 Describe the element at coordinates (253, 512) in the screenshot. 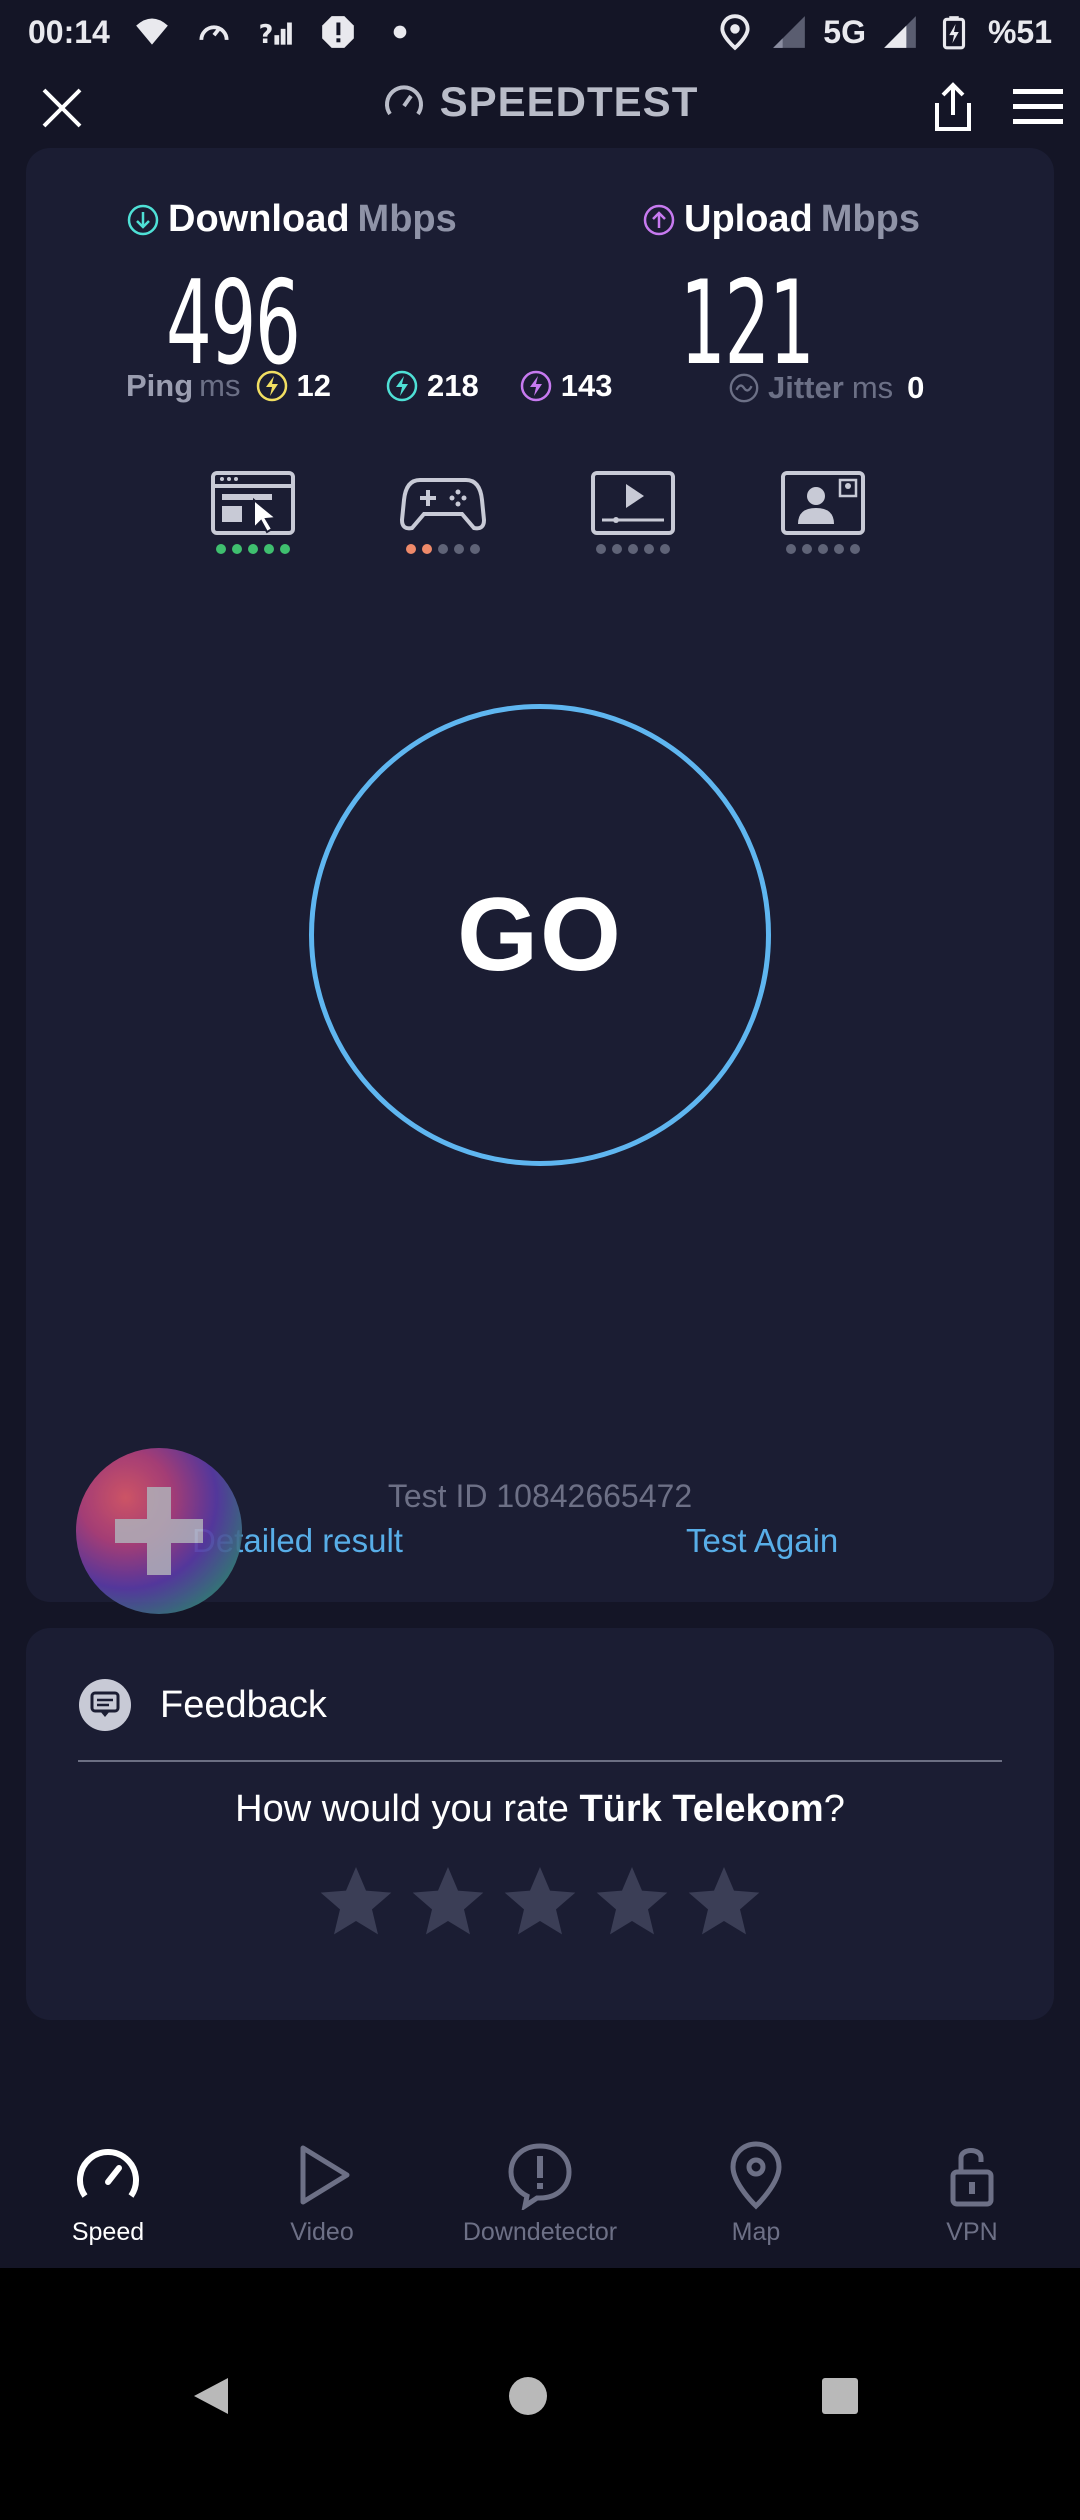

I see `quality-browsing` at that location.